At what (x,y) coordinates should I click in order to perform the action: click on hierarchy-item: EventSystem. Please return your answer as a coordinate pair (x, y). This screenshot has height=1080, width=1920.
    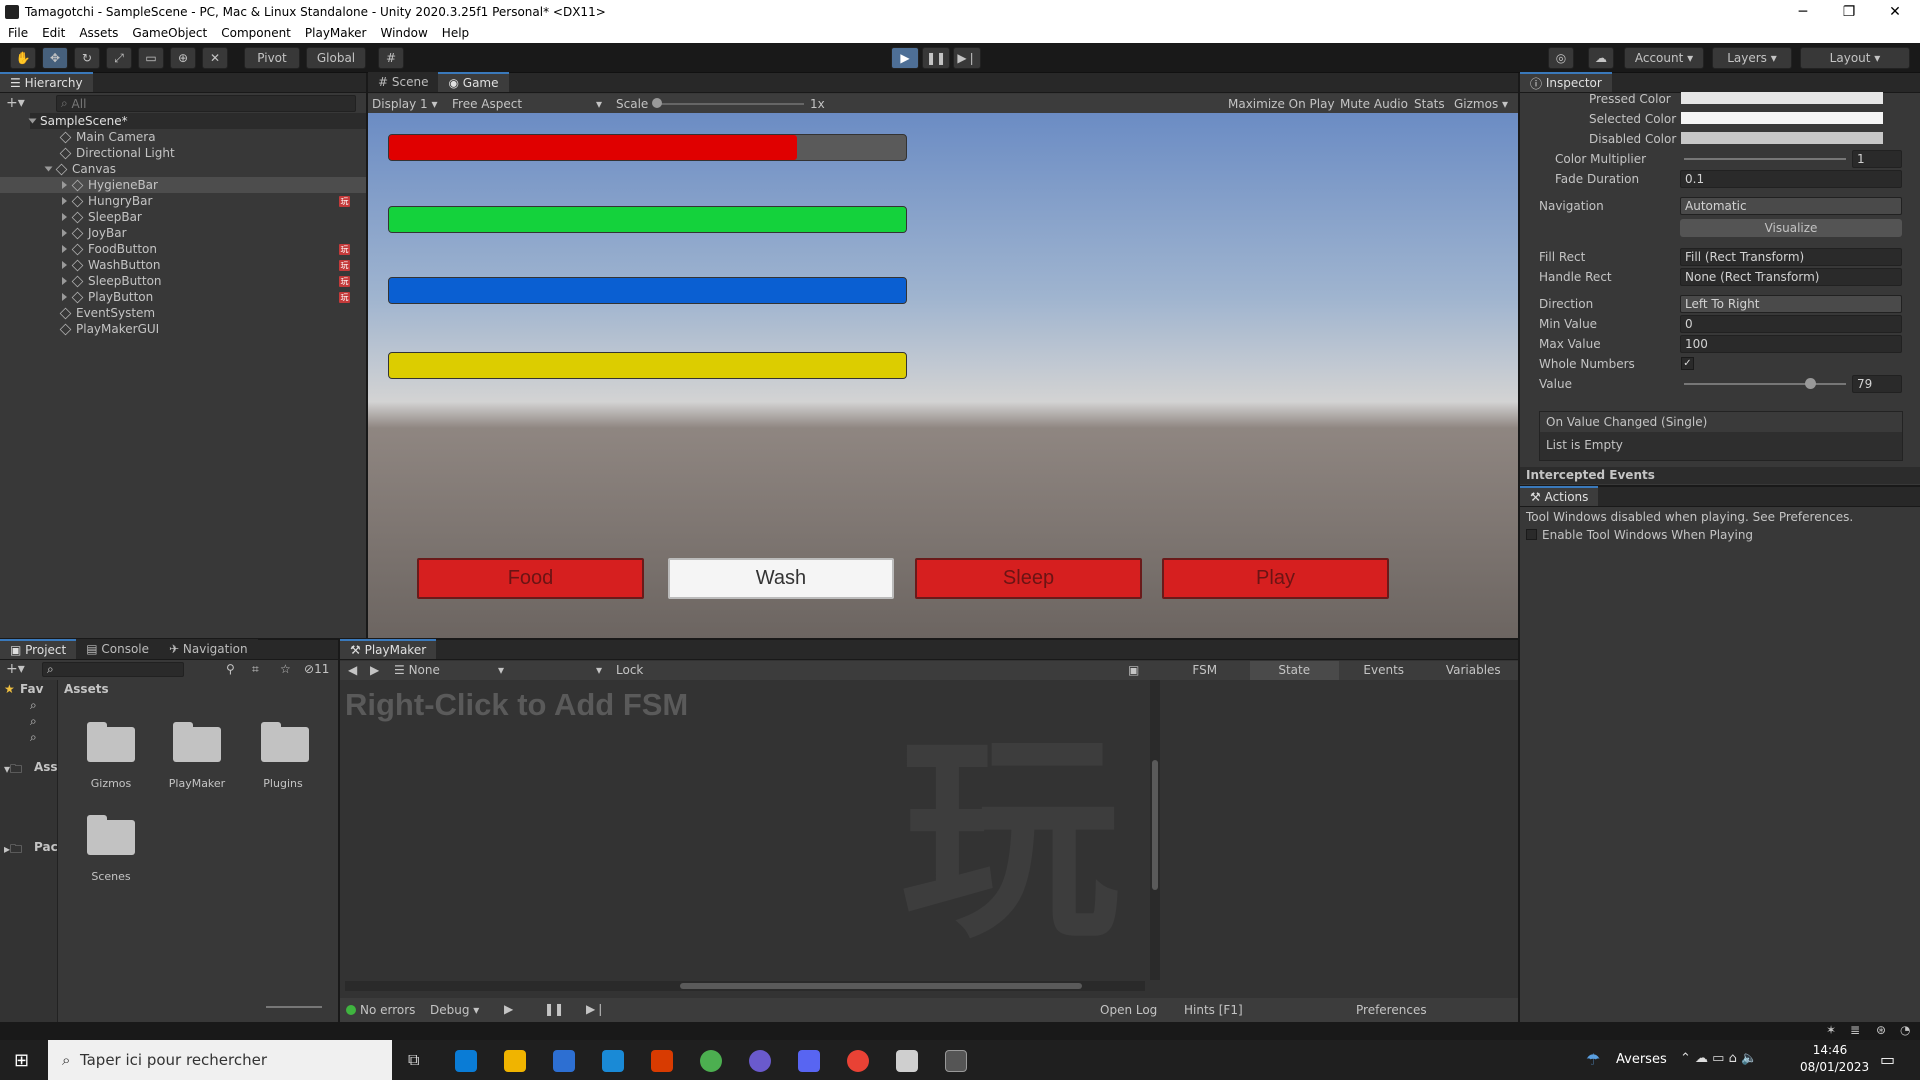
    Looking at the image, I should click on (239, 313).